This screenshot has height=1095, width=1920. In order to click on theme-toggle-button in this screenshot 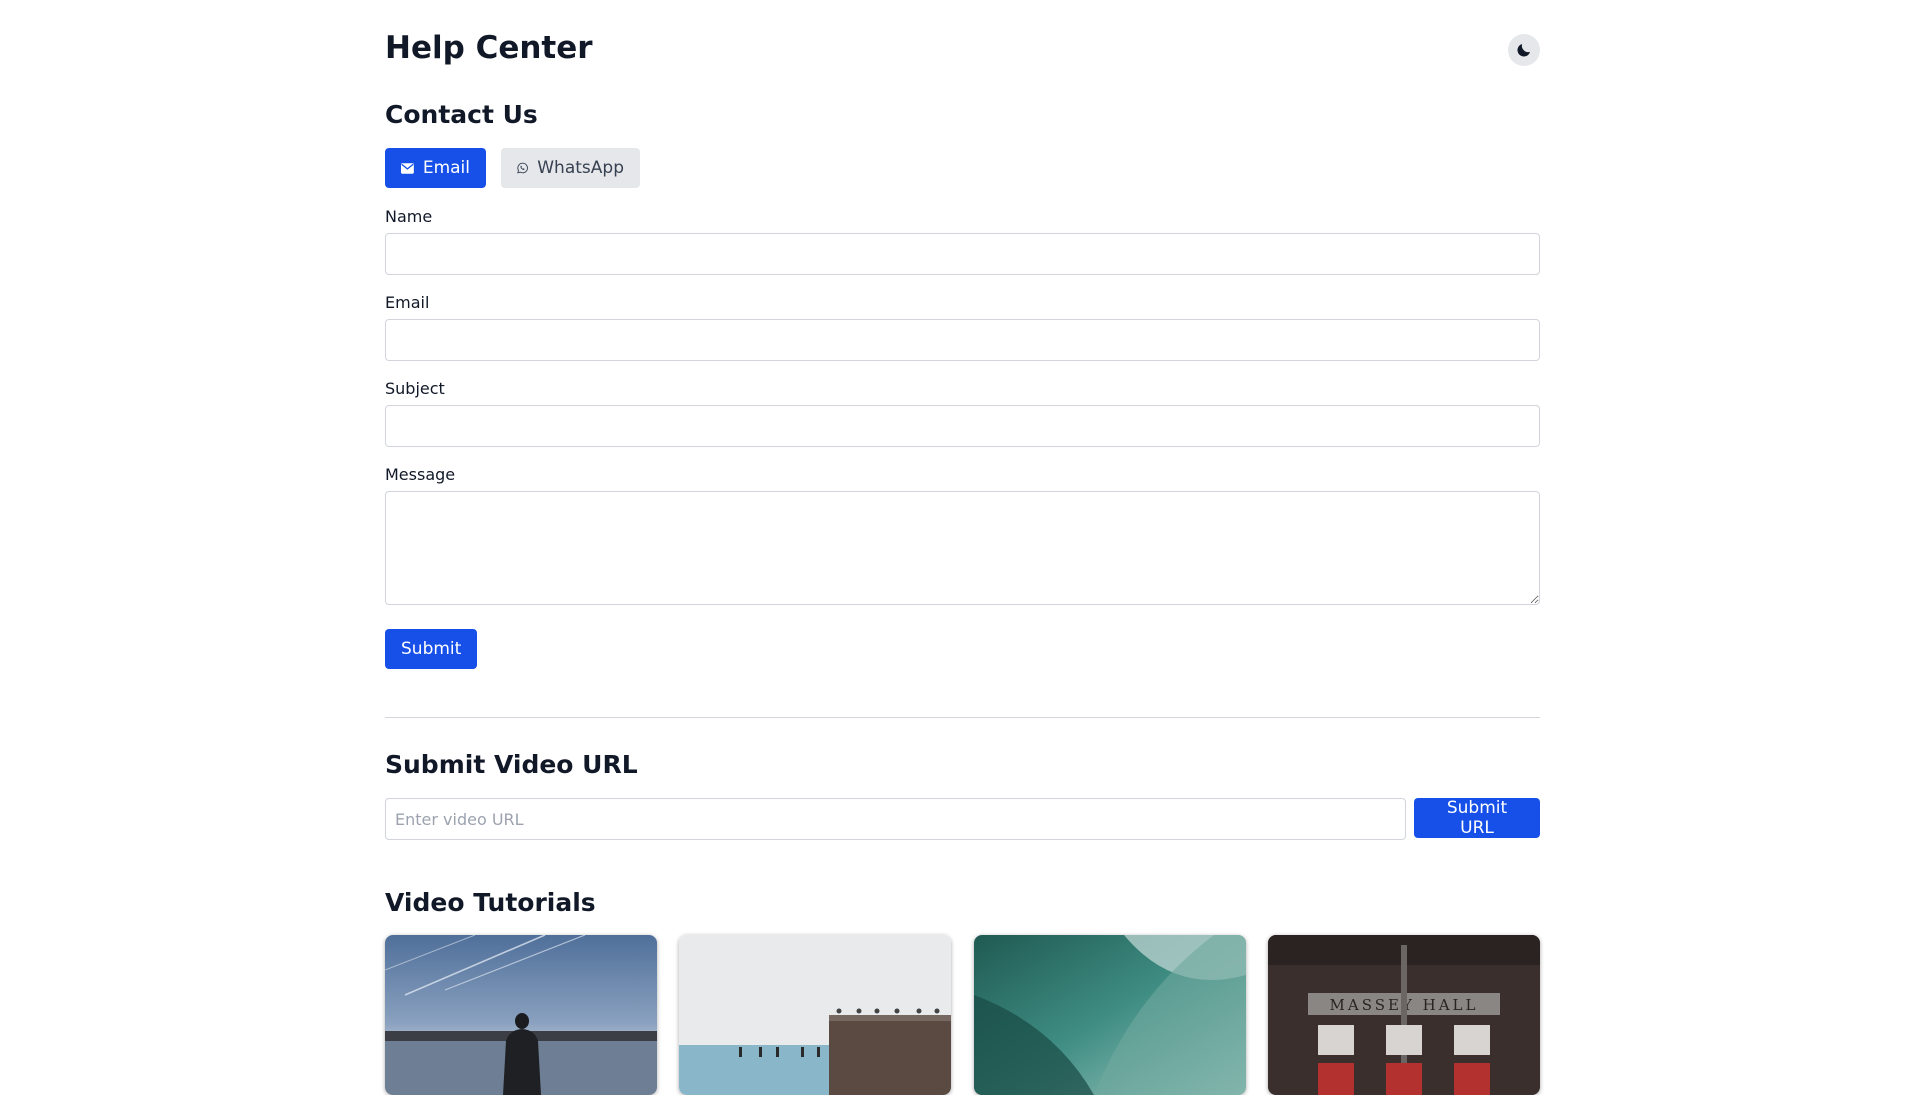, I will do `click(1524, 50)`.